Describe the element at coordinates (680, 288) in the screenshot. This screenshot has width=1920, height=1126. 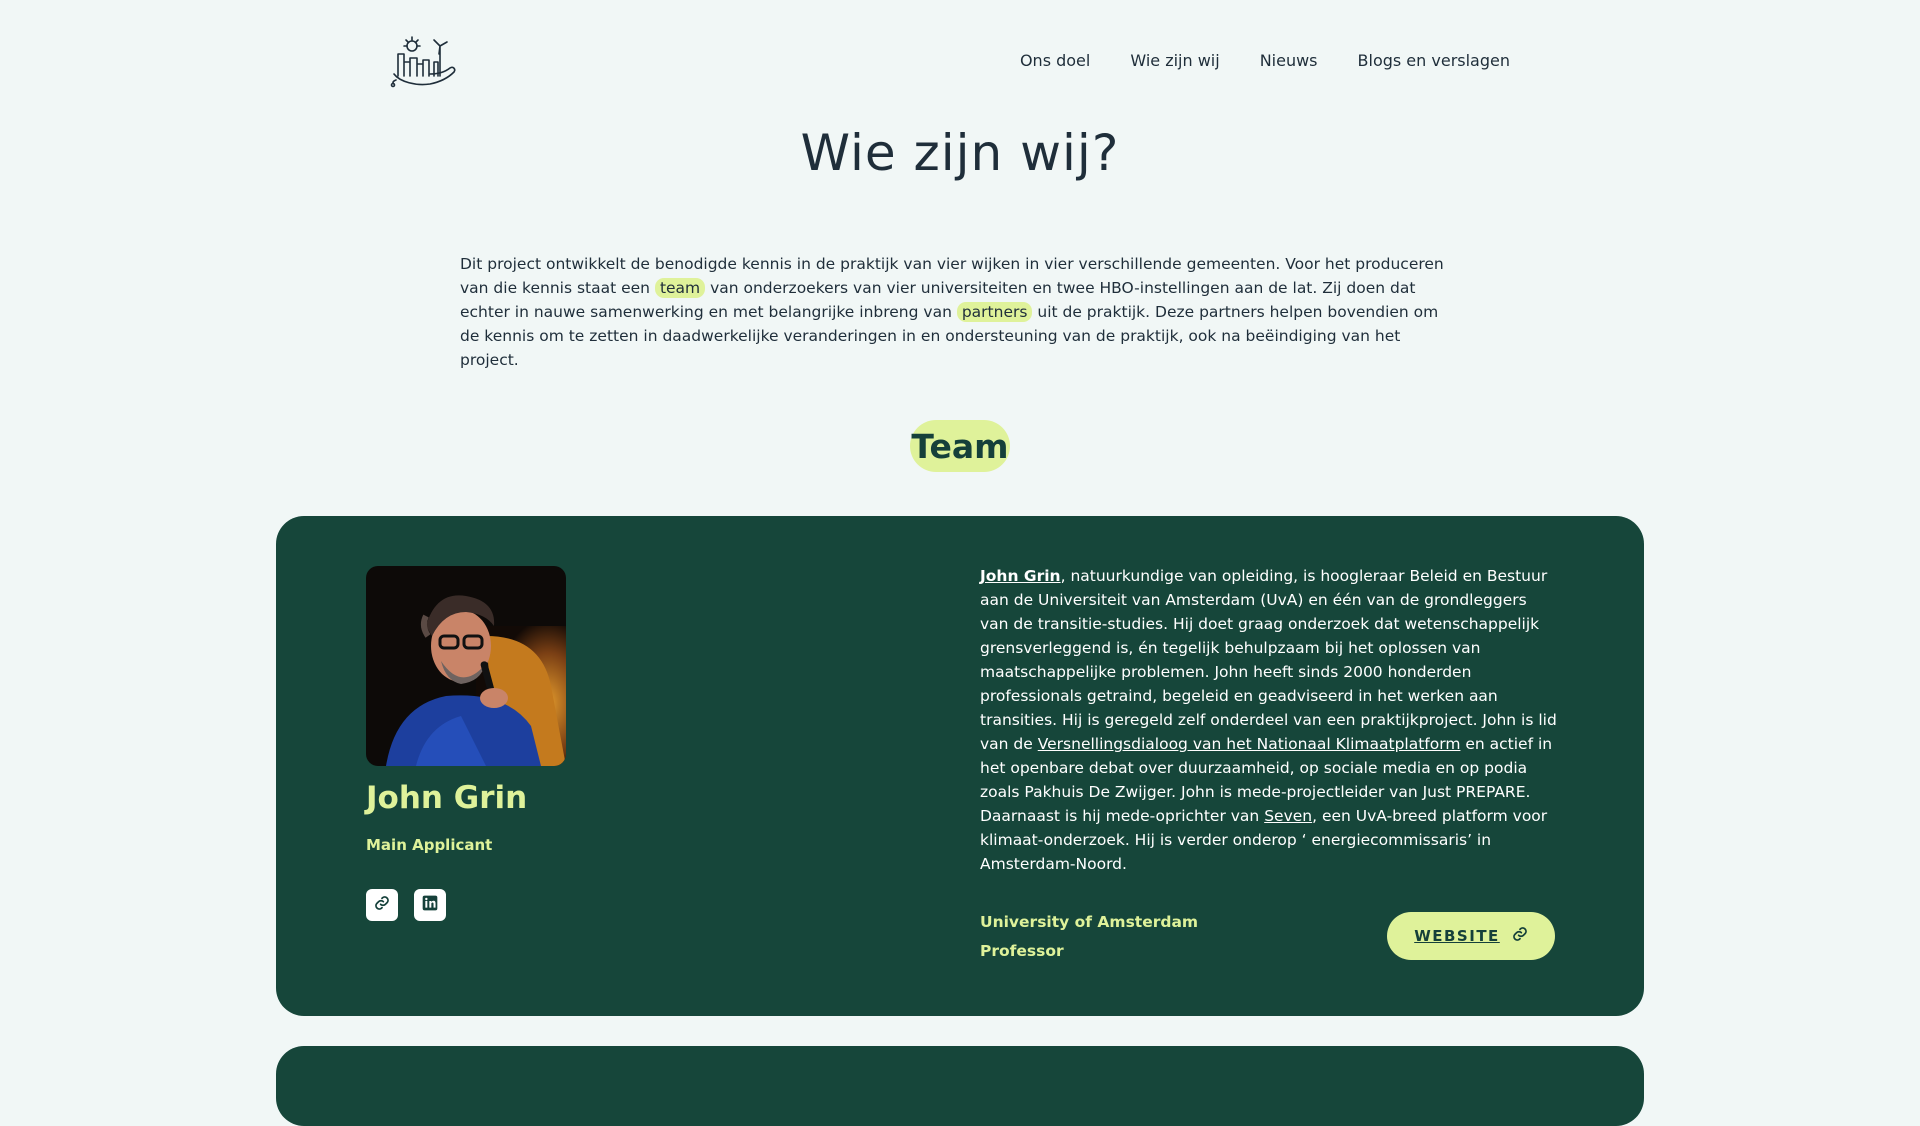
I see `team-link: team` at that location.